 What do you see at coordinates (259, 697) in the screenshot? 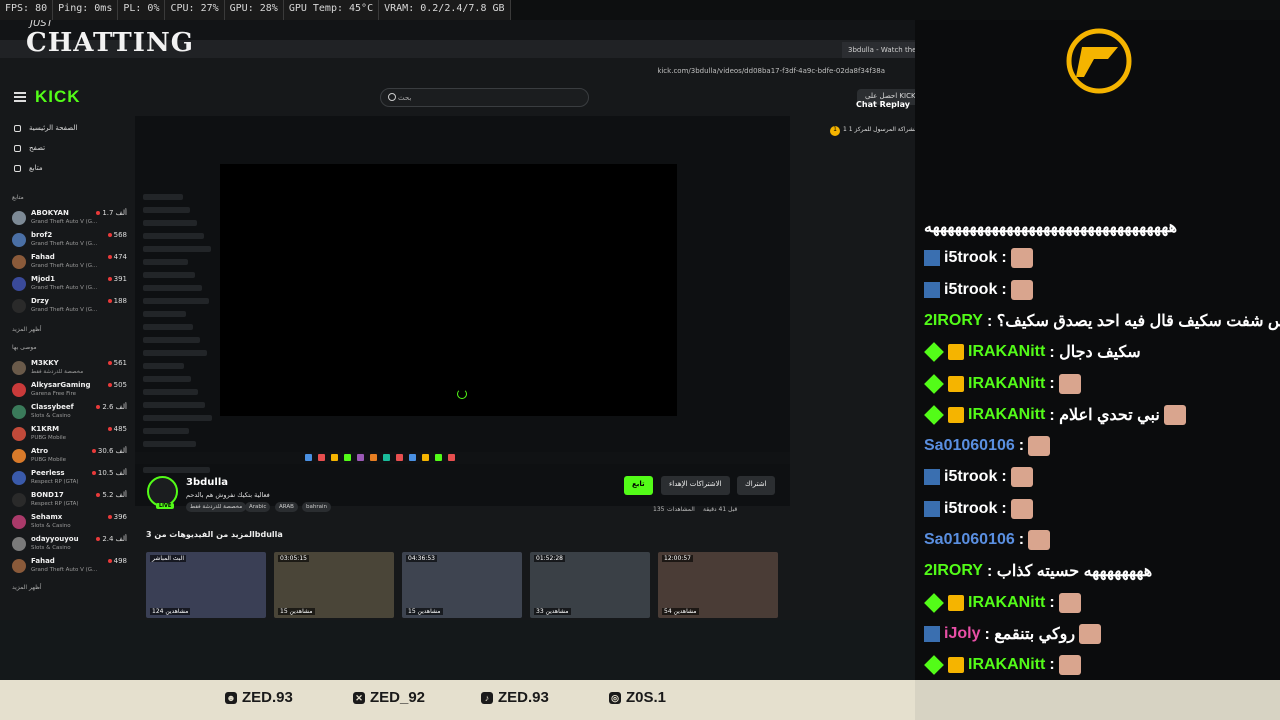
I see `social-handle: ☻ ZED.93` at bounding box center [259, 697].